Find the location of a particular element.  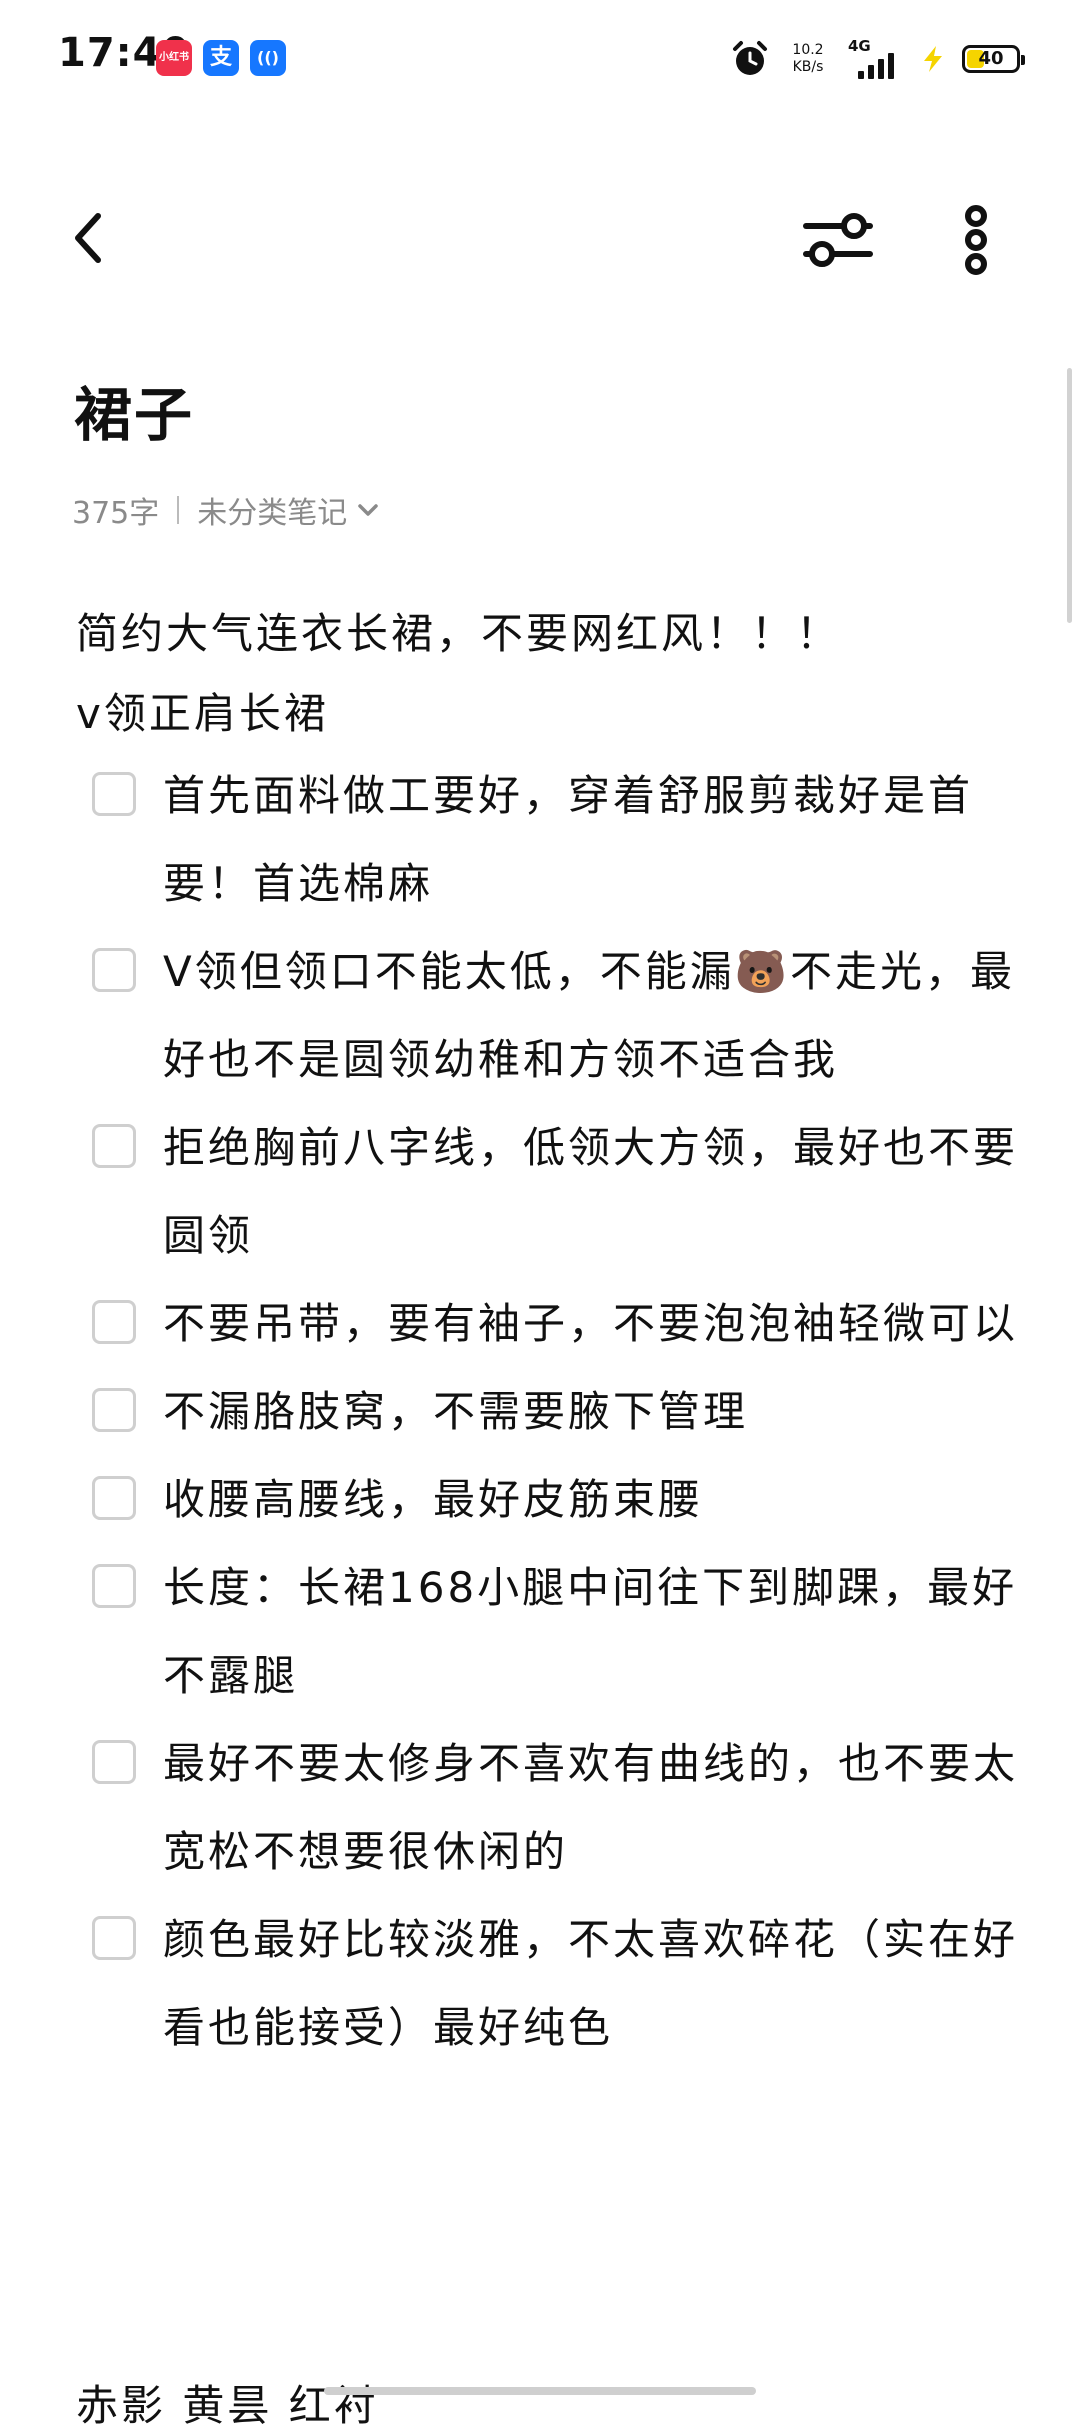

checklist-item-text: 收腰高腰线，最好皮筋束腰 is located at coordinates (433, 1499).